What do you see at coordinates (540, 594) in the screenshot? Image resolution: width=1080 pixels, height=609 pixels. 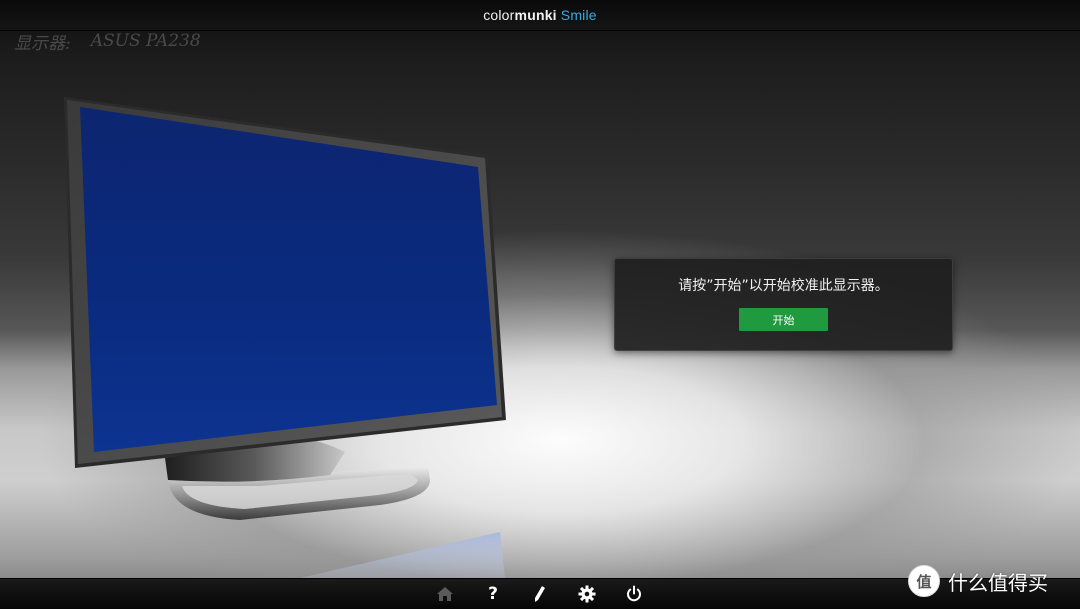 I see `edit-icon` at bounding box center [540, 594].